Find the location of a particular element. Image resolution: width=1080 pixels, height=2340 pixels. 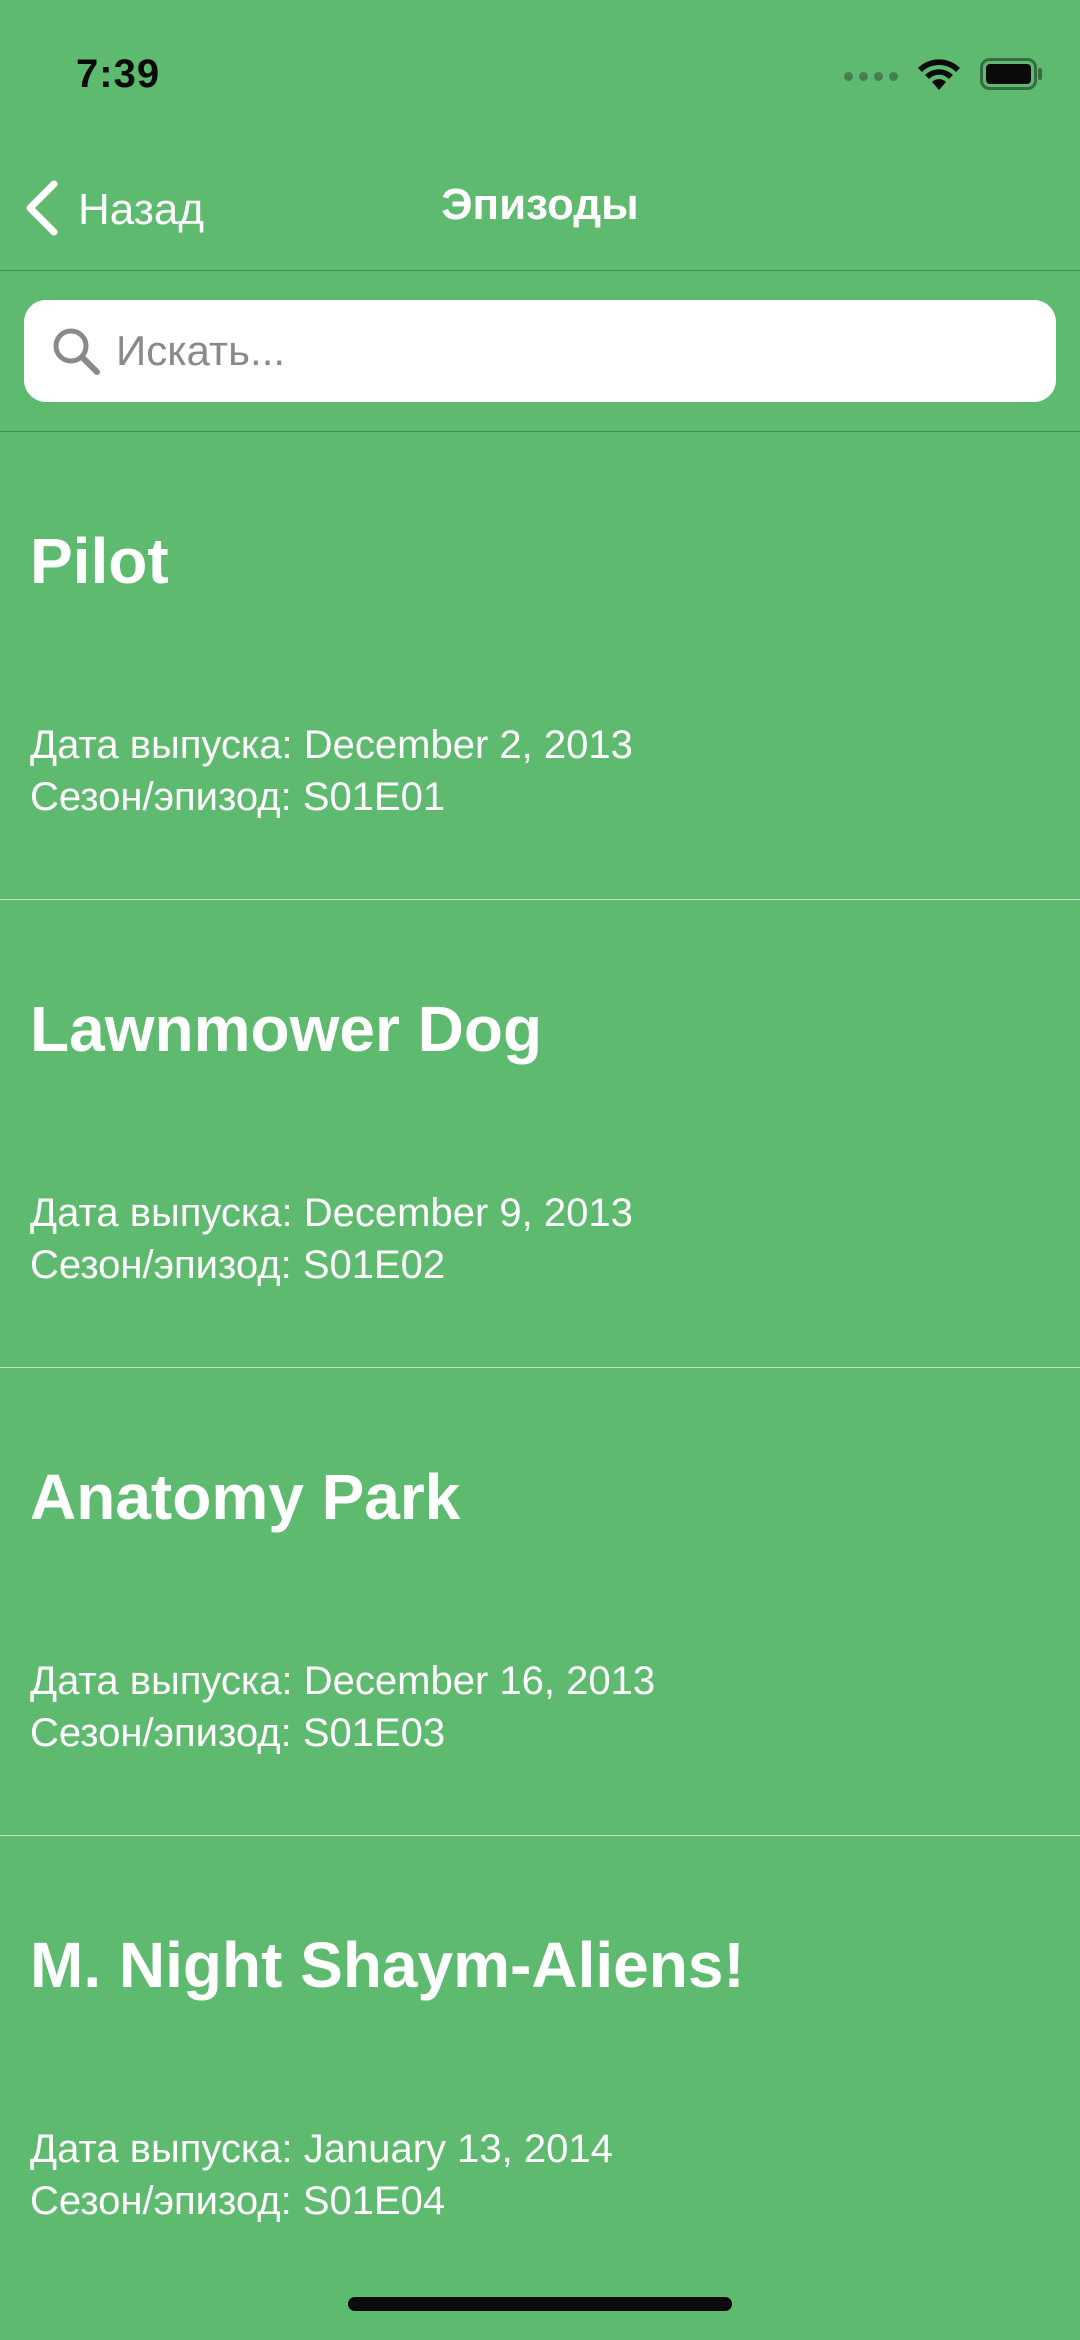

search-input is located at coordinates (586, 351).